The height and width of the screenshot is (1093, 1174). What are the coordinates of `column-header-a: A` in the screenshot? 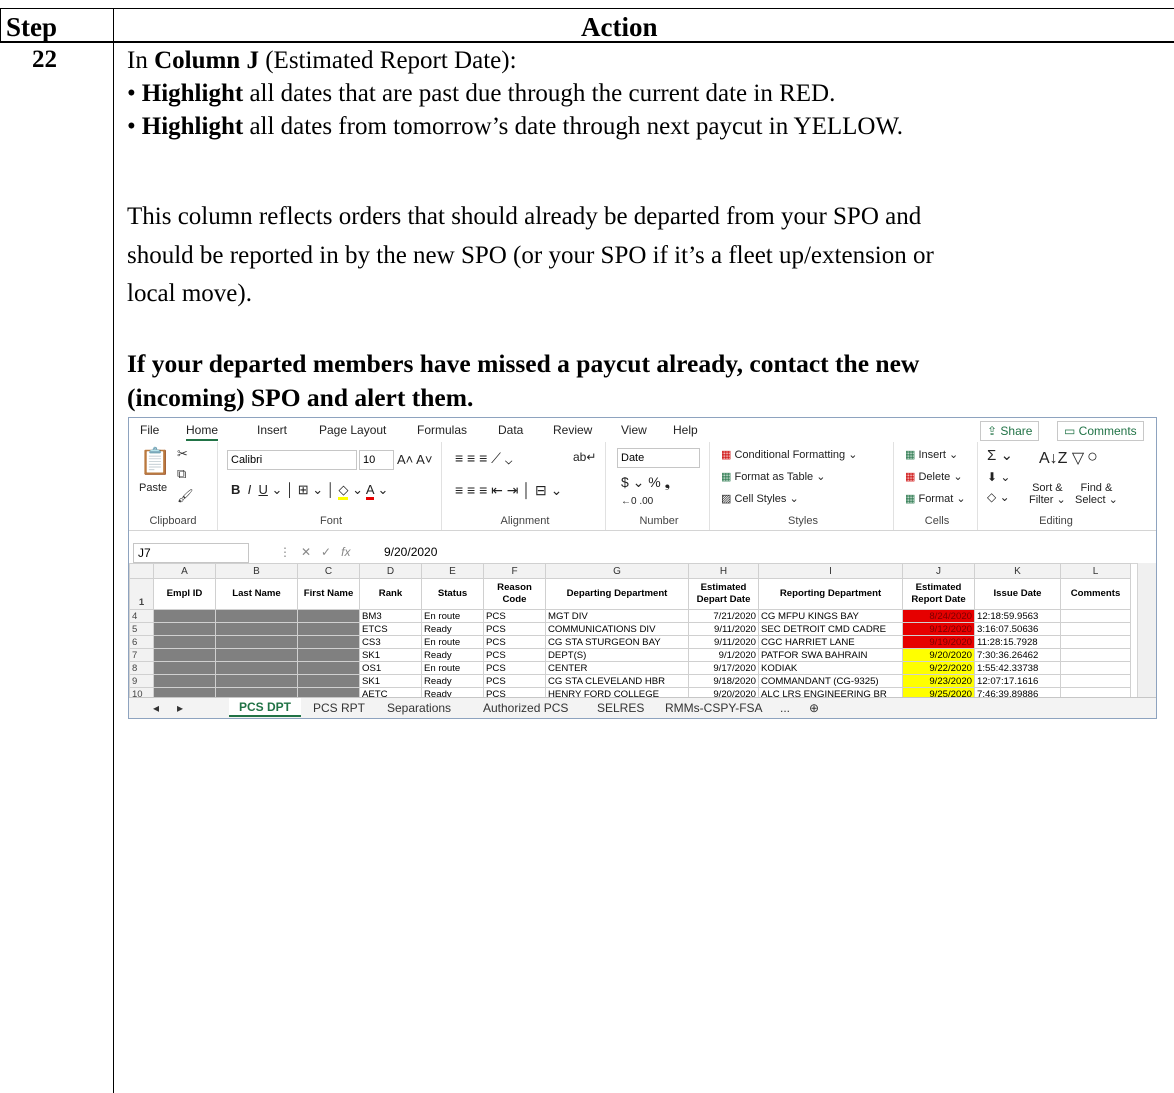 It's located at (184, 571).